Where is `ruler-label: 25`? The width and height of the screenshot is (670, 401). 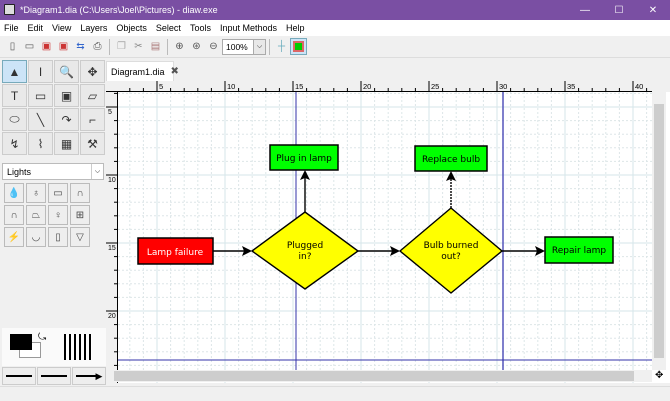 ruler-label: 25 is located at coordinates (435, 86).